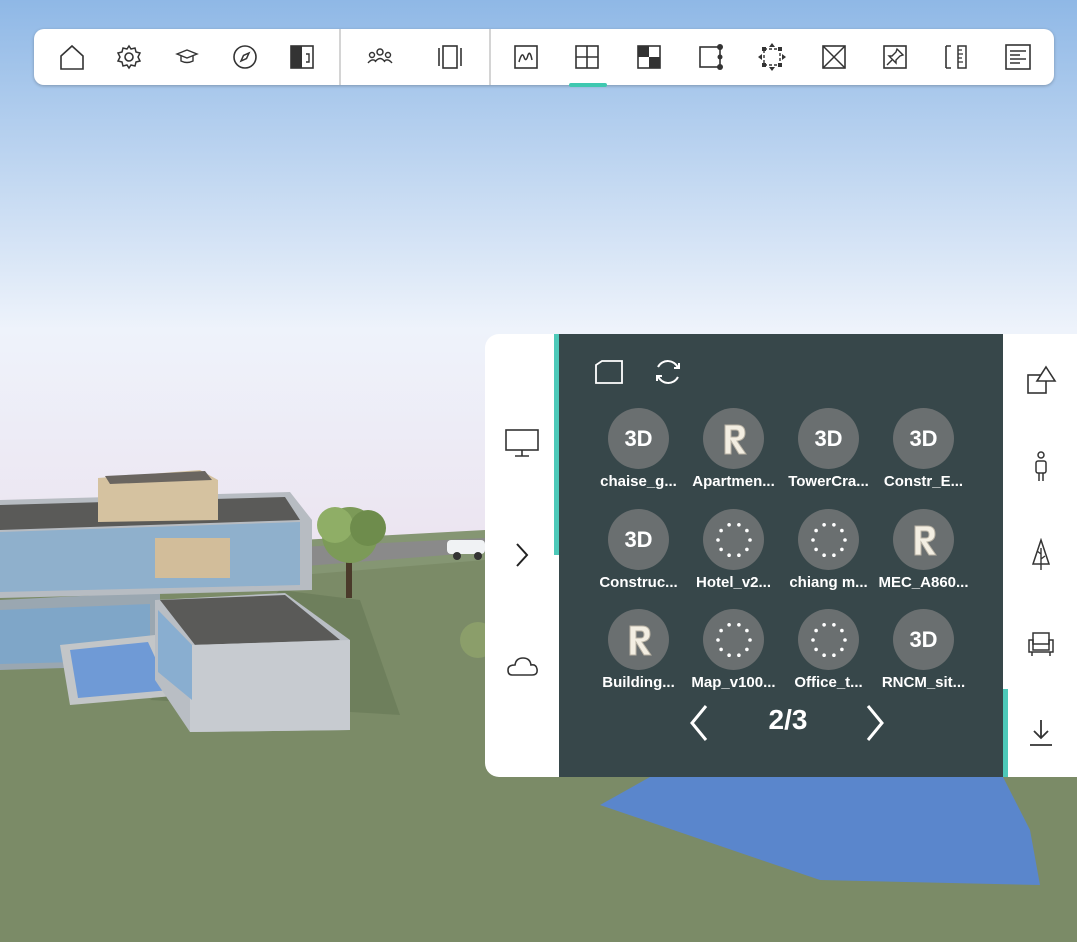 The image size is (1077, 942). I want to click on refresh-button, so click(668, 372).